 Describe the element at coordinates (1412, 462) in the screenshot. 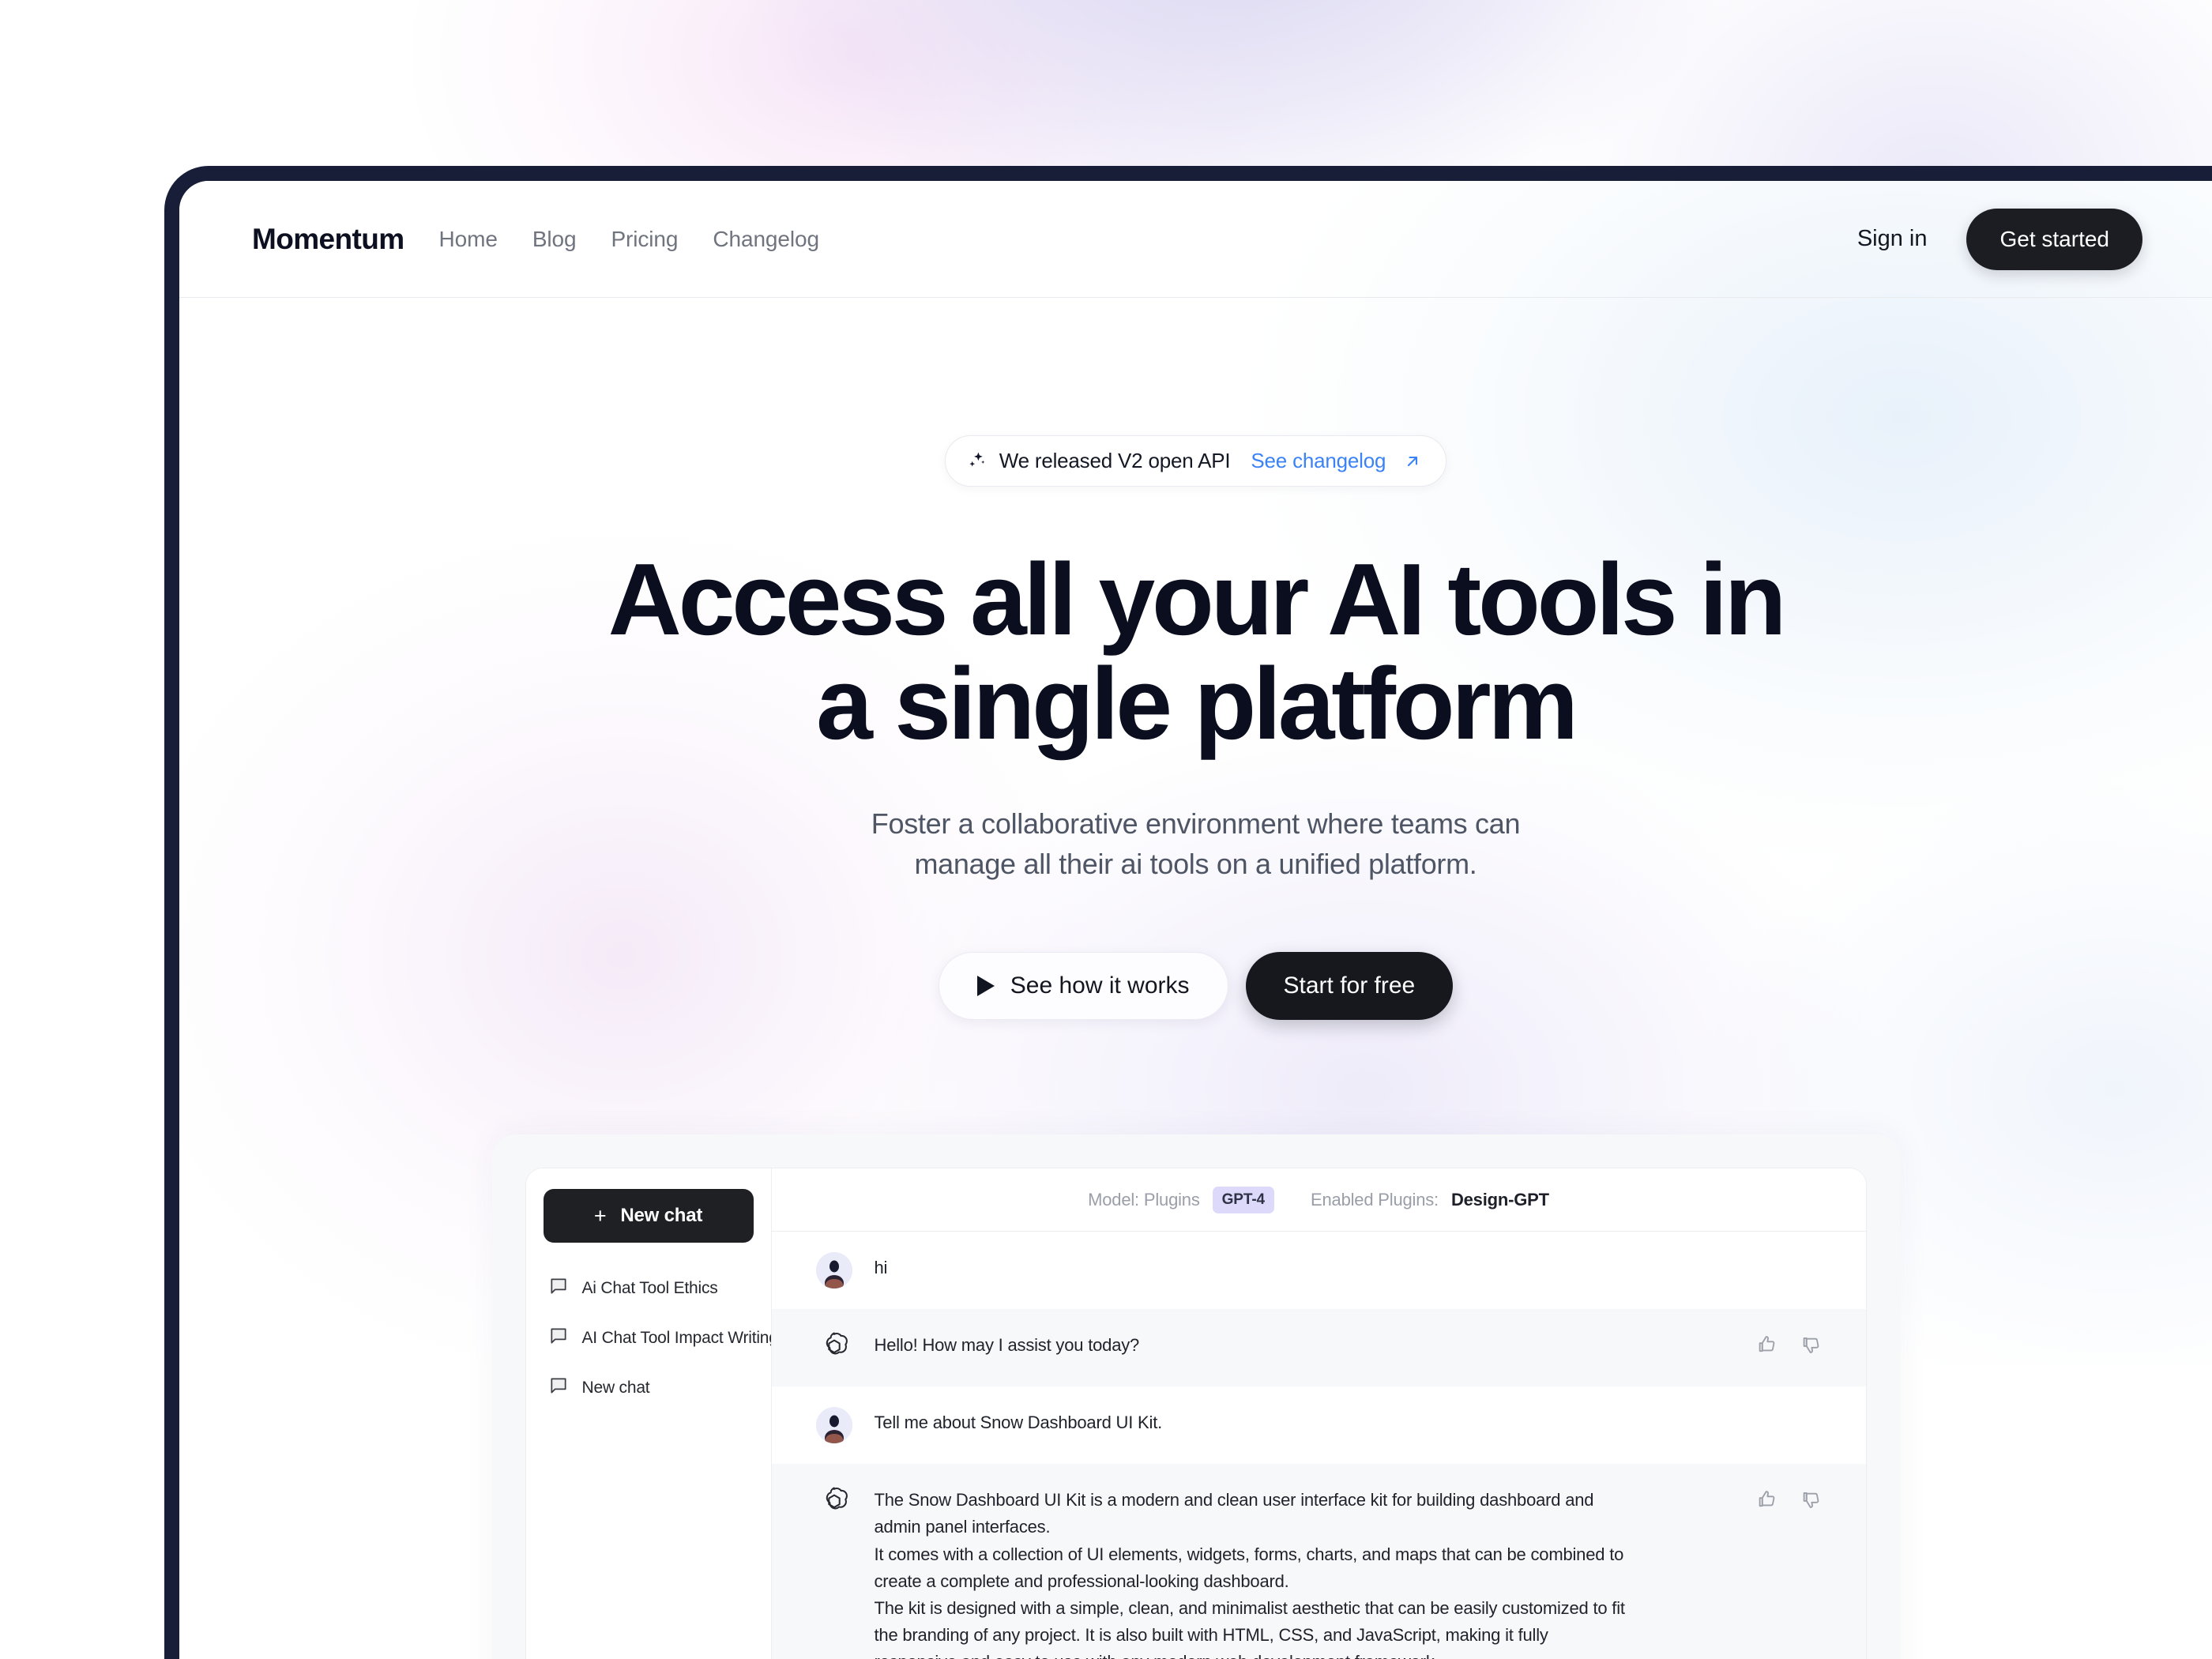

I see `arrow-up-right-icon` at that location.